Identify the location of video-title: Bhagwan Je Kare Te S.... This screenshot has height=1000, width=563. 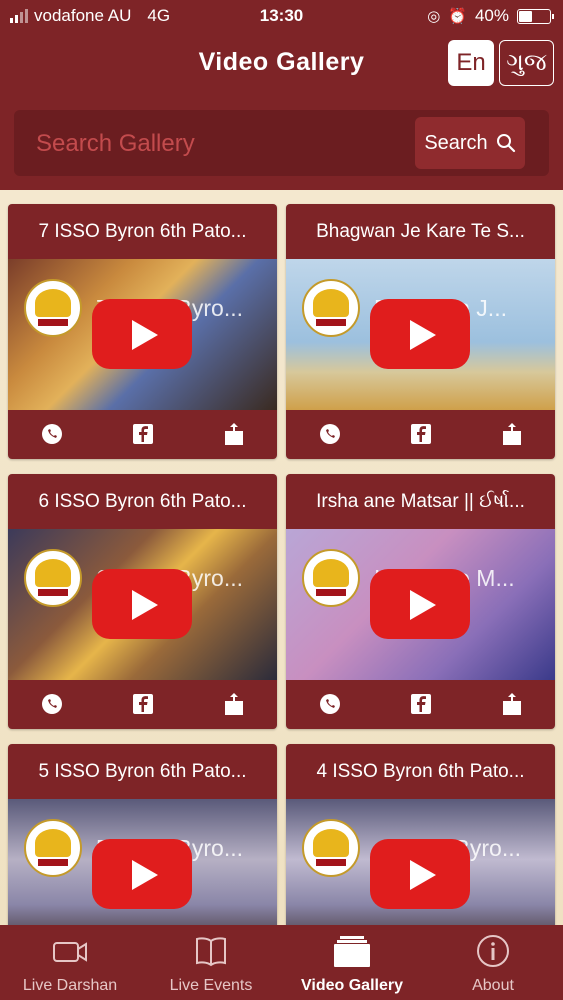
(420, 231).